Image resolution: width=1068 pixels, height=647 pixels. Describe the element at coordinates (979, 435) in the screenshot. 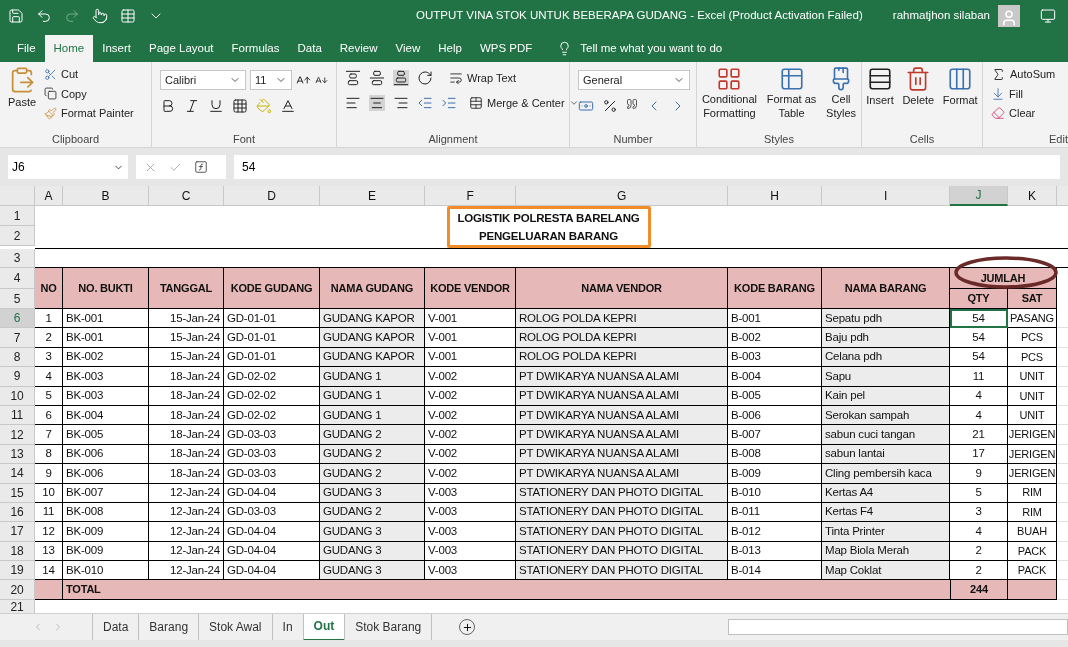

I see `table-cell: 21` at that location.